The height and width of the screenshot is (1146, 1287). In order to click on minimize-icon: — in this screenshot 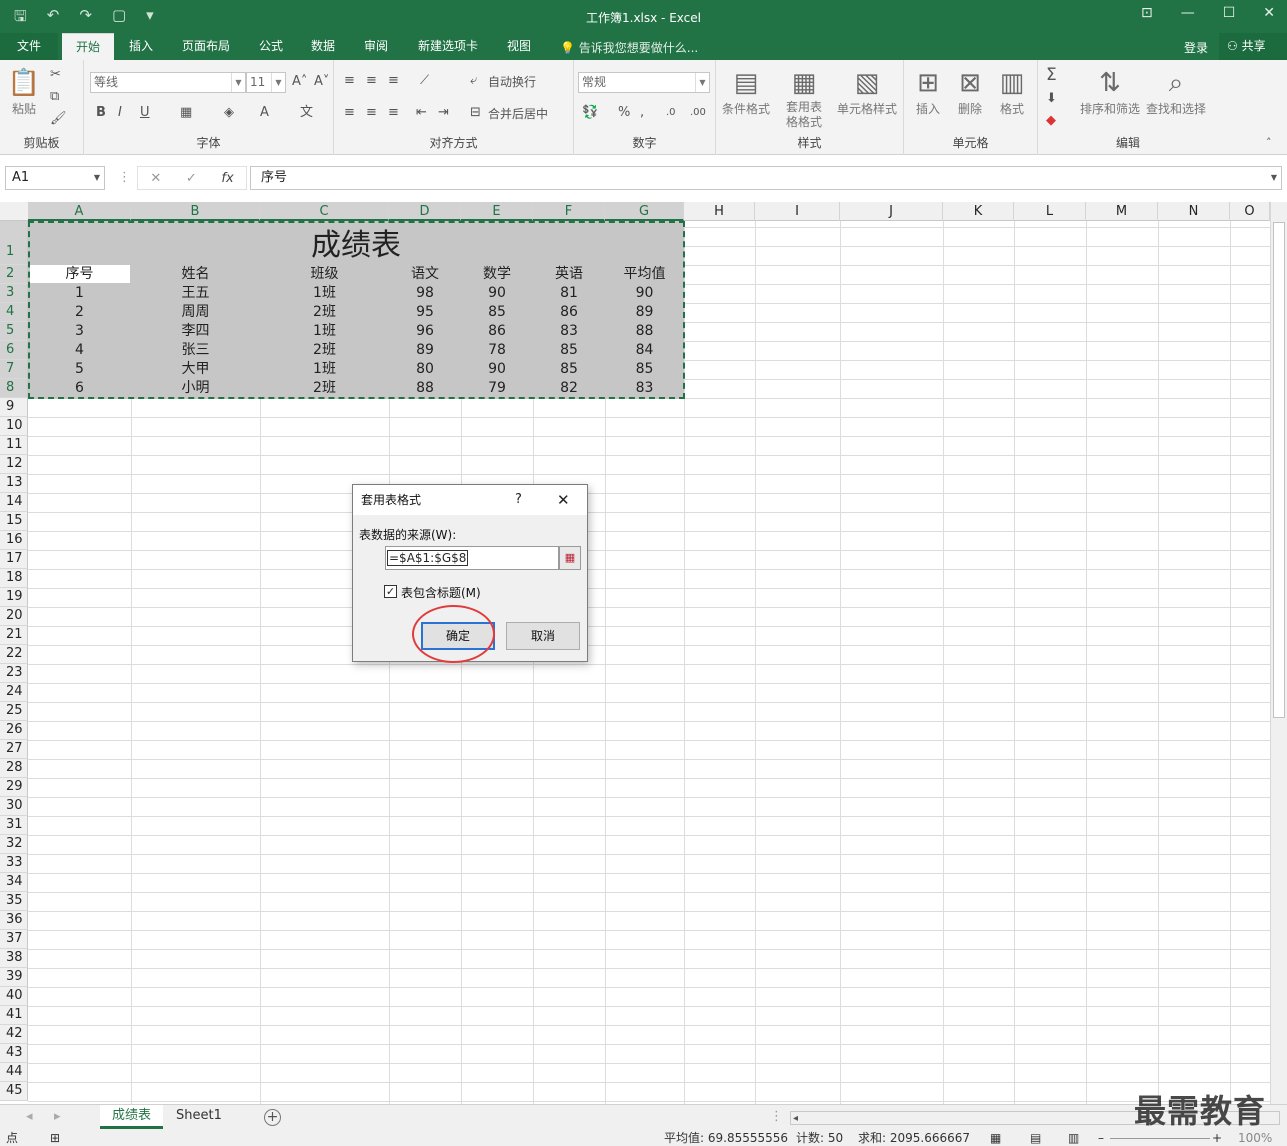, I will do `click(1188, 13)`.